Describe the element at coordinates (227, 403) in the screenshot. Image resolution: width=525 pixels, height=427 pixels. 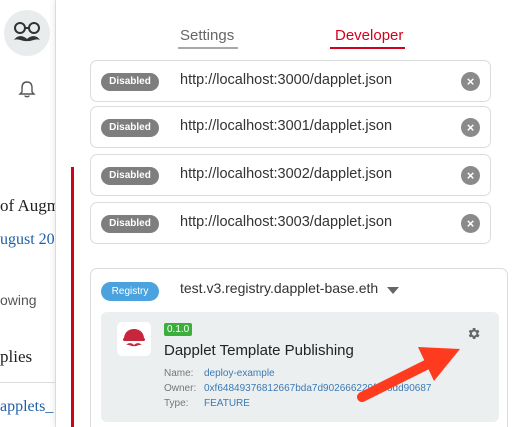
I see `meta-value: FEATURE` at that location.